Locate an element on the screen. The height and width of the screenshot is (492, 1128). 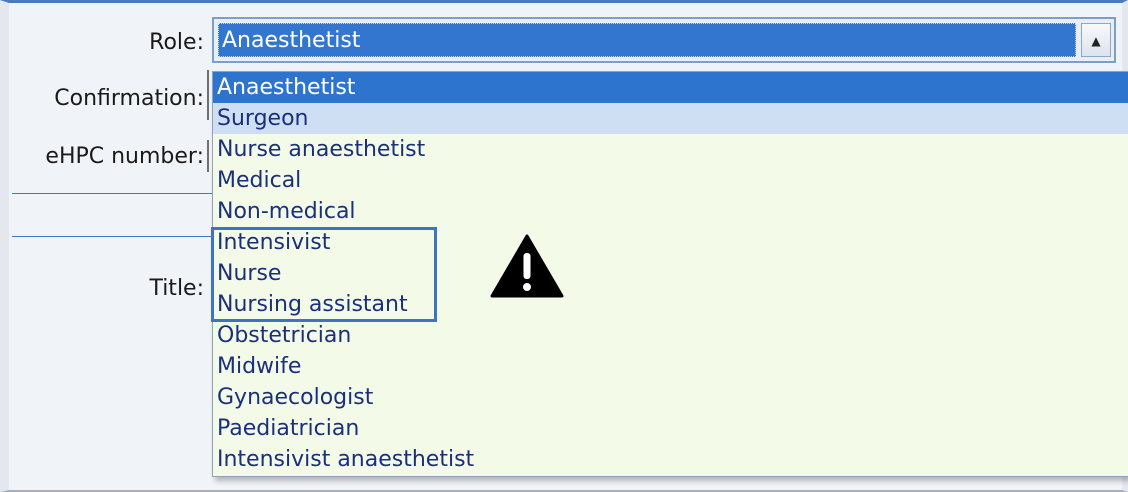
dropdown-option: Intensivist anaesthetist is located at coordinates (670, 459).